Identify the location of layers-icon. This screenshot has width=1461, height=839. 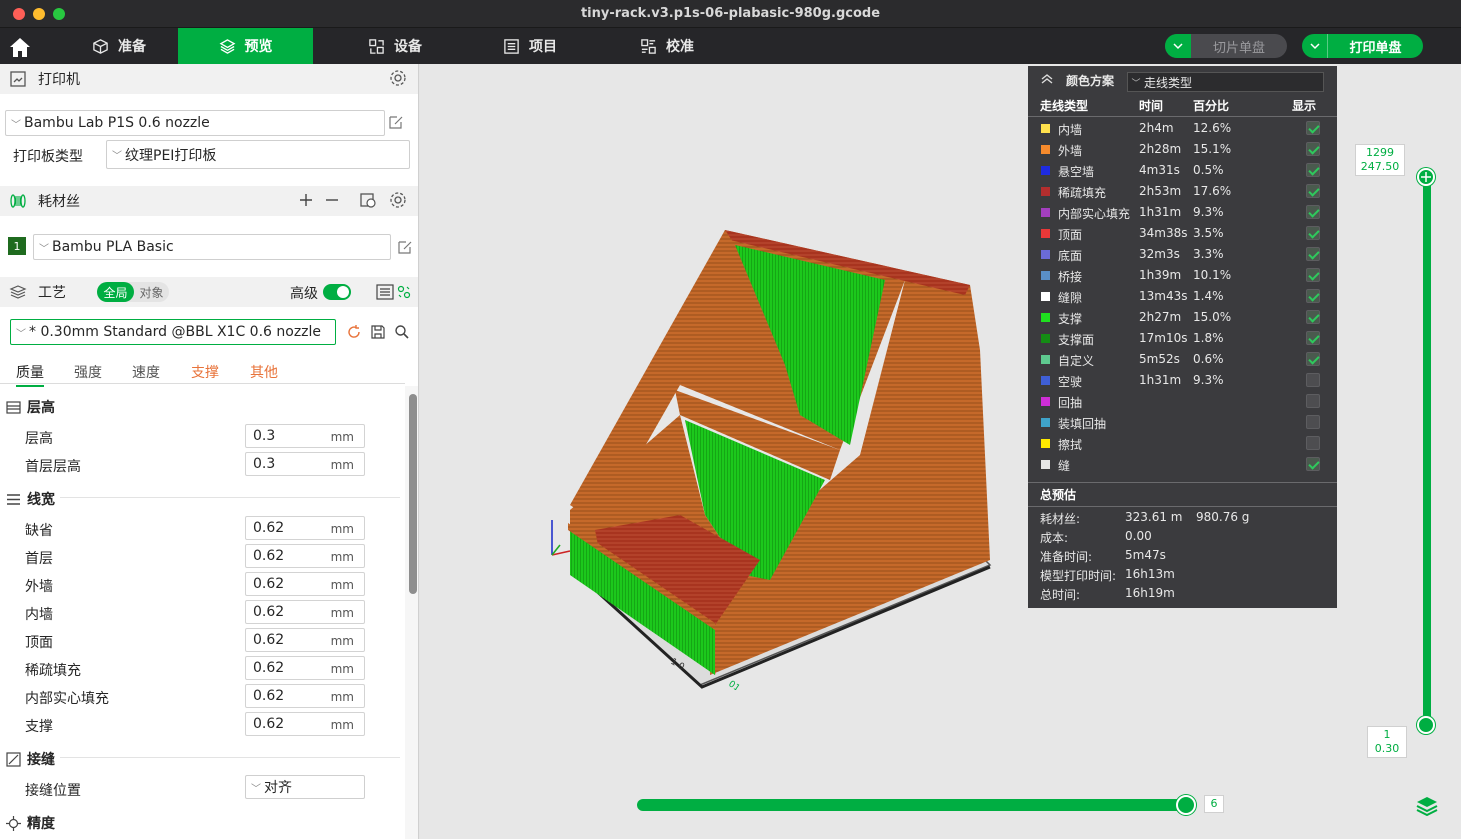
(227, 46).